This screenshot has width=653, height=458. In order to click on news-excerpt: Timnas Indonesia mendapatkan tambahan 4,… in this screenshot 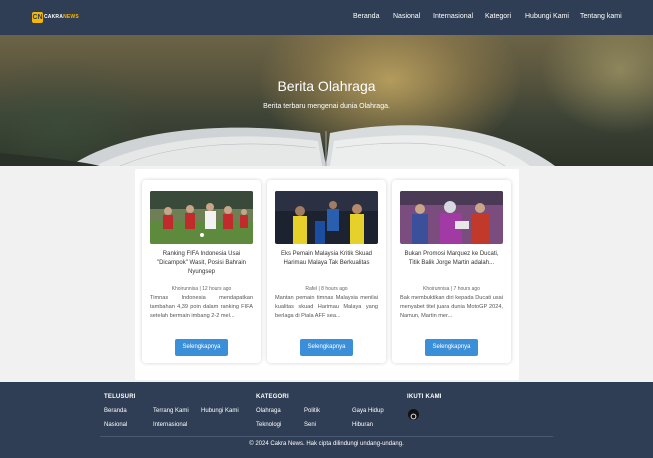, I will do `click(201, 307)`.